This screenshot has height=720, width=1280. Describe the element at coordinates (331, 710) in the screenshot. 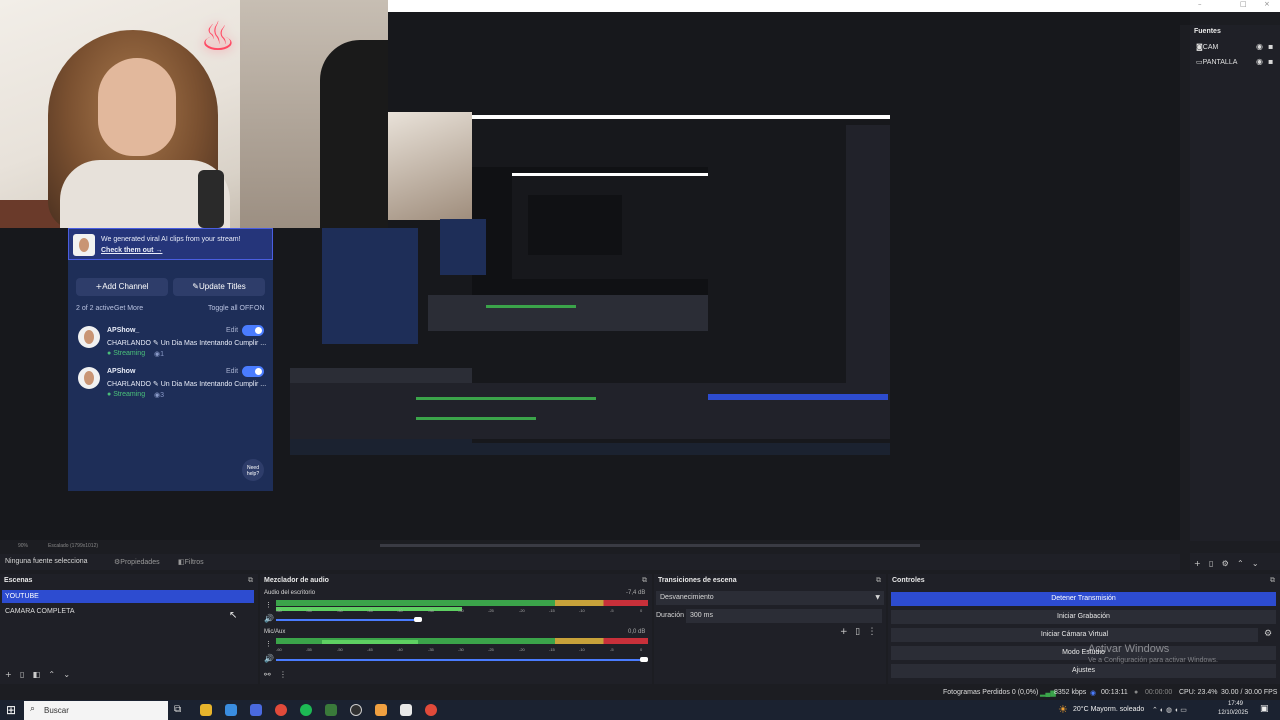

I see `minecraft-icon` at that location.